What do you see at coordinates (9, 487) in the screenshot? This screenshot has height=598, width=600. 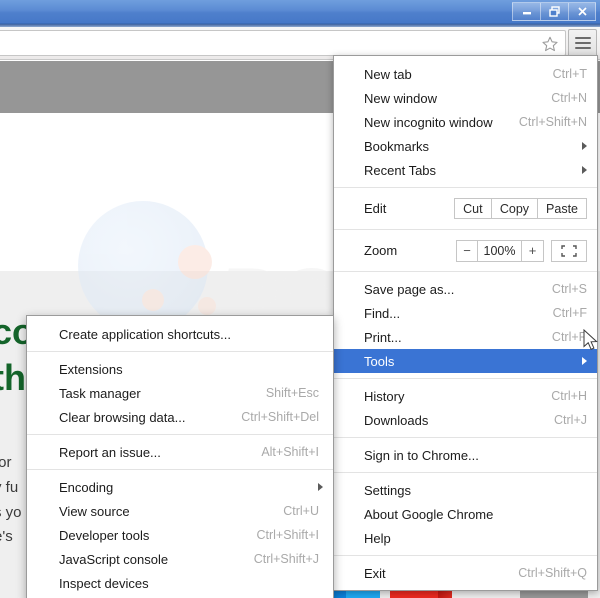 I see `page-paragraph-line: y fu` at bounding box center [9, 487].